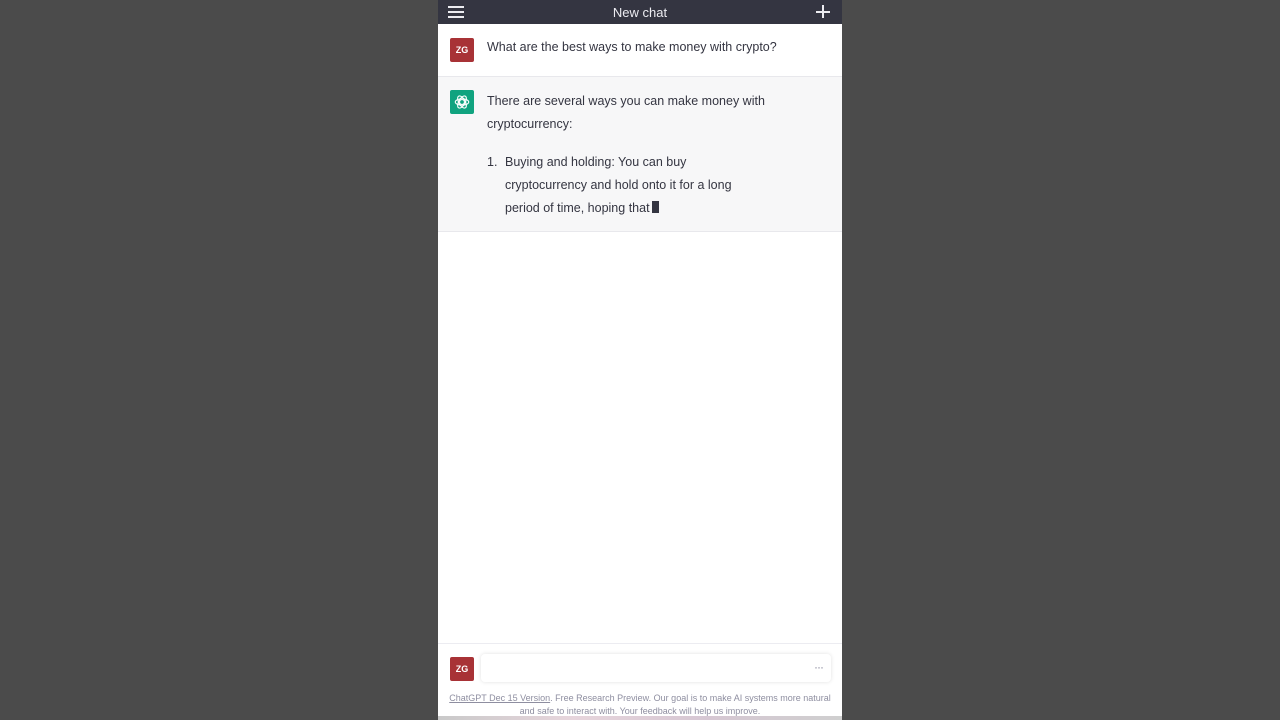  Describe the element at coordinates (823, 12) in the screenshot. I see `plus-icon` at that location.